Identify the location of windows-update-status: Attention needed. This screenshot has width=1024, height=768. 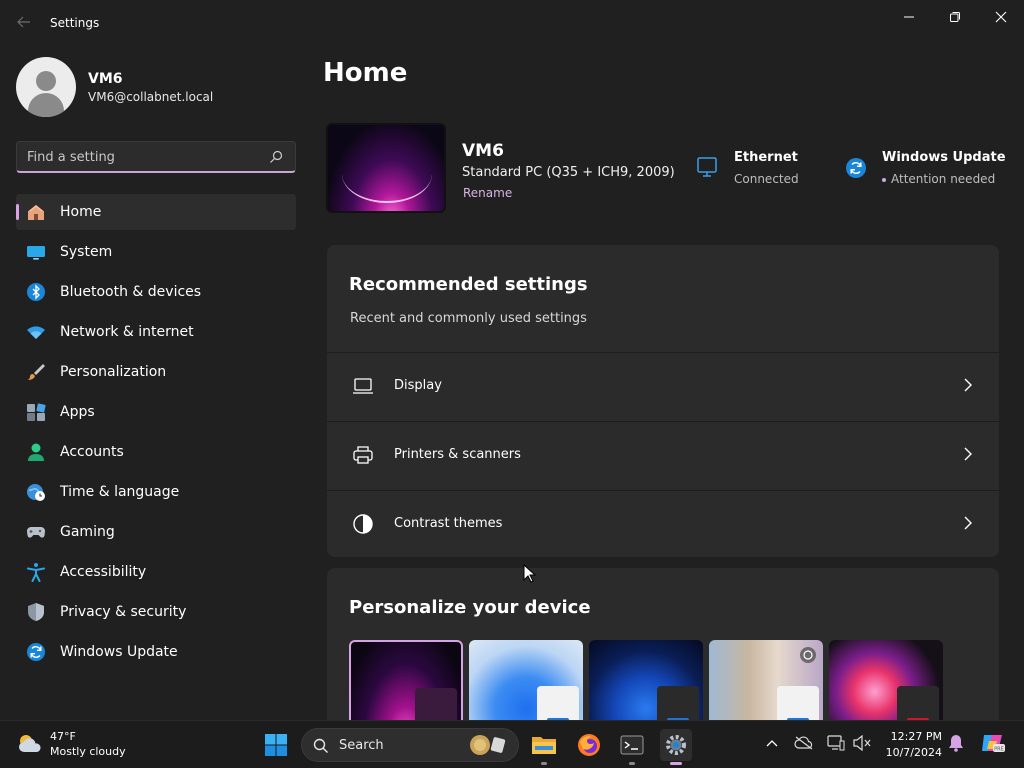
(938, 179).